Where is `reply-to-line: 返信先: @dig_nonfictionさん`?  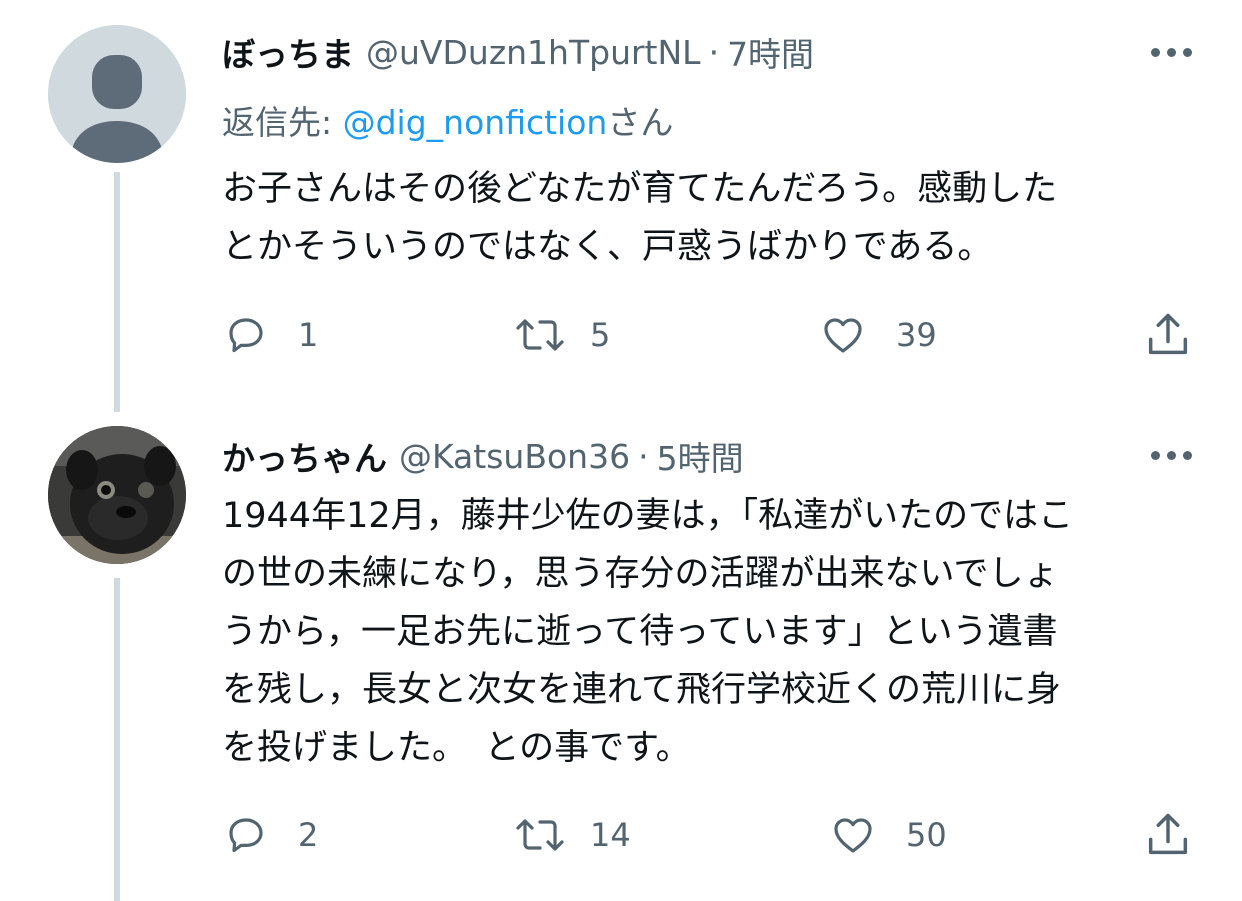
reply-to-line: 返信先: @dig_nonfictionさん is located at coordinates (447, 120).